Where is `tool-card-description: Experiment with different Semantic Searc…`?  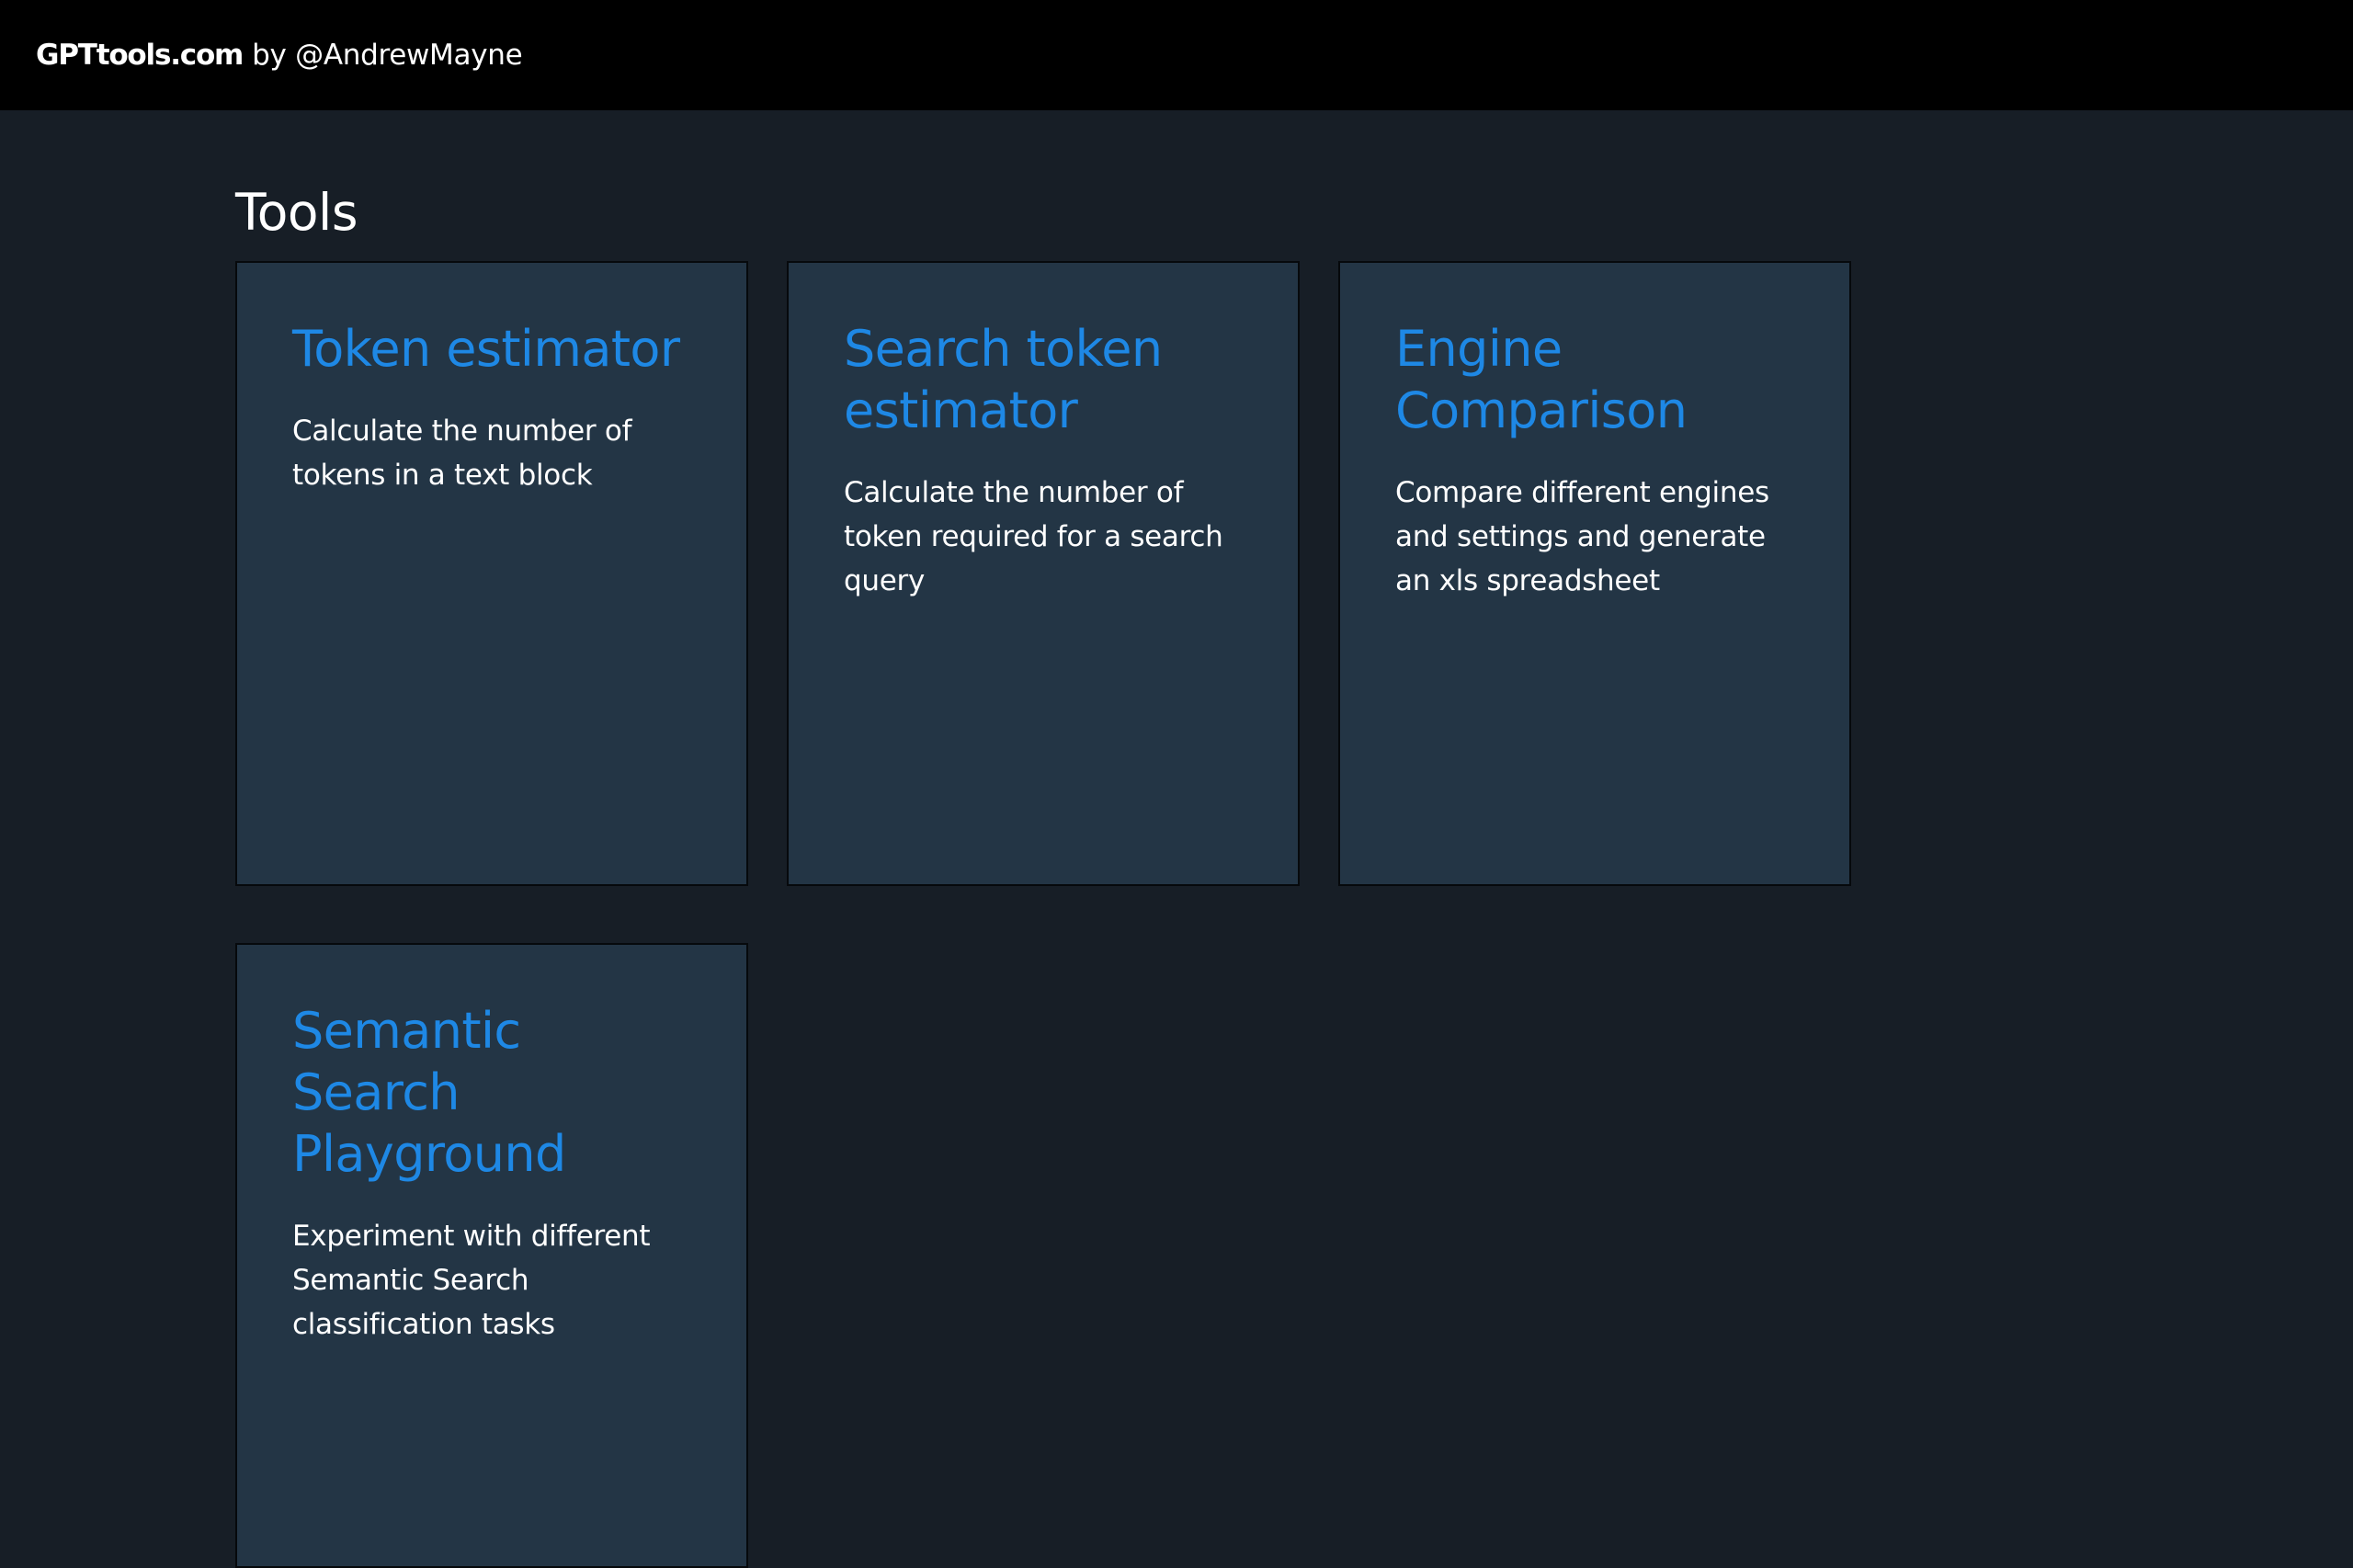 tool-card-description: Experiment with different Semantic Searc… is located at coordinates (471, 1280).